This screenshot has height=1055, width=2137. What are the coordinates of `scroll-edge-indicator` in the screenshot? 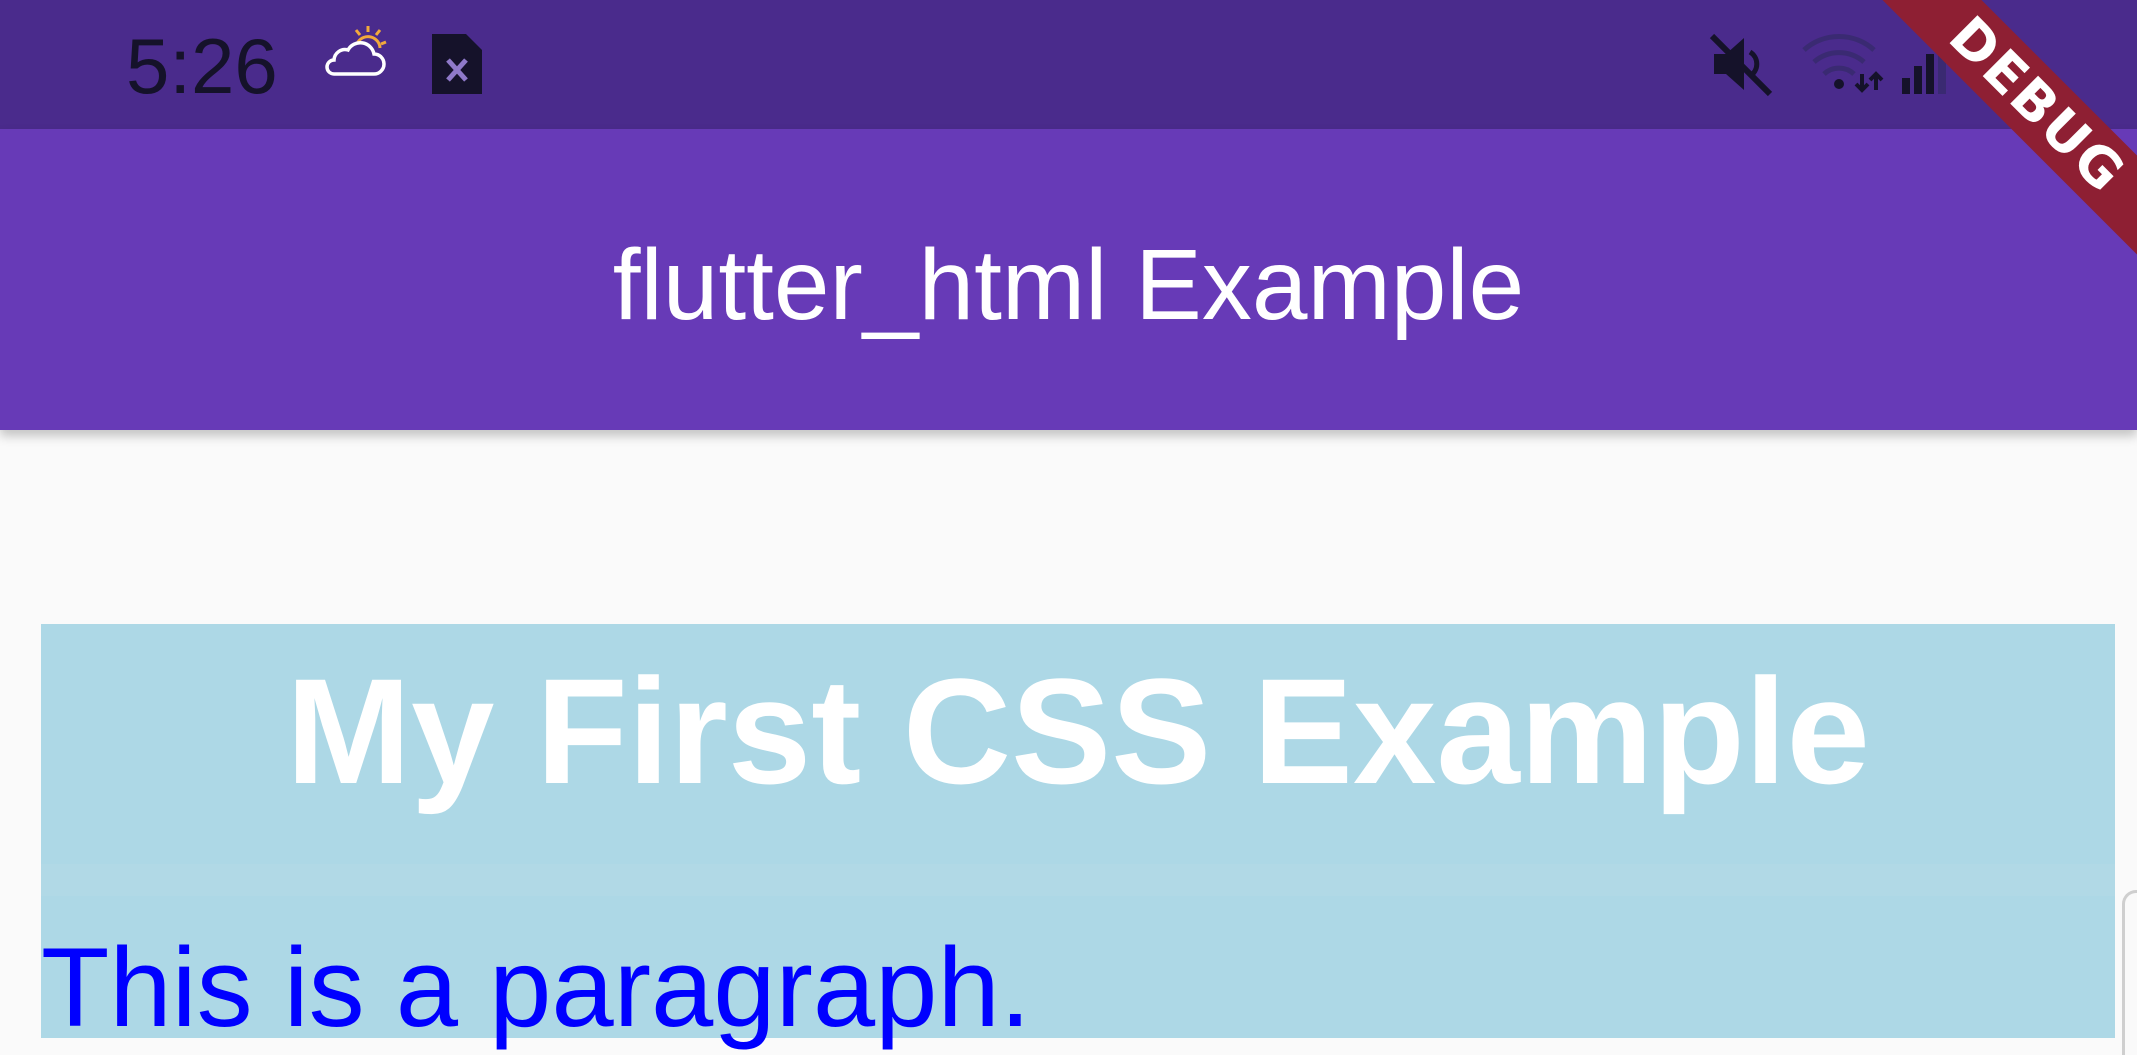 It's located at (2129, 972).